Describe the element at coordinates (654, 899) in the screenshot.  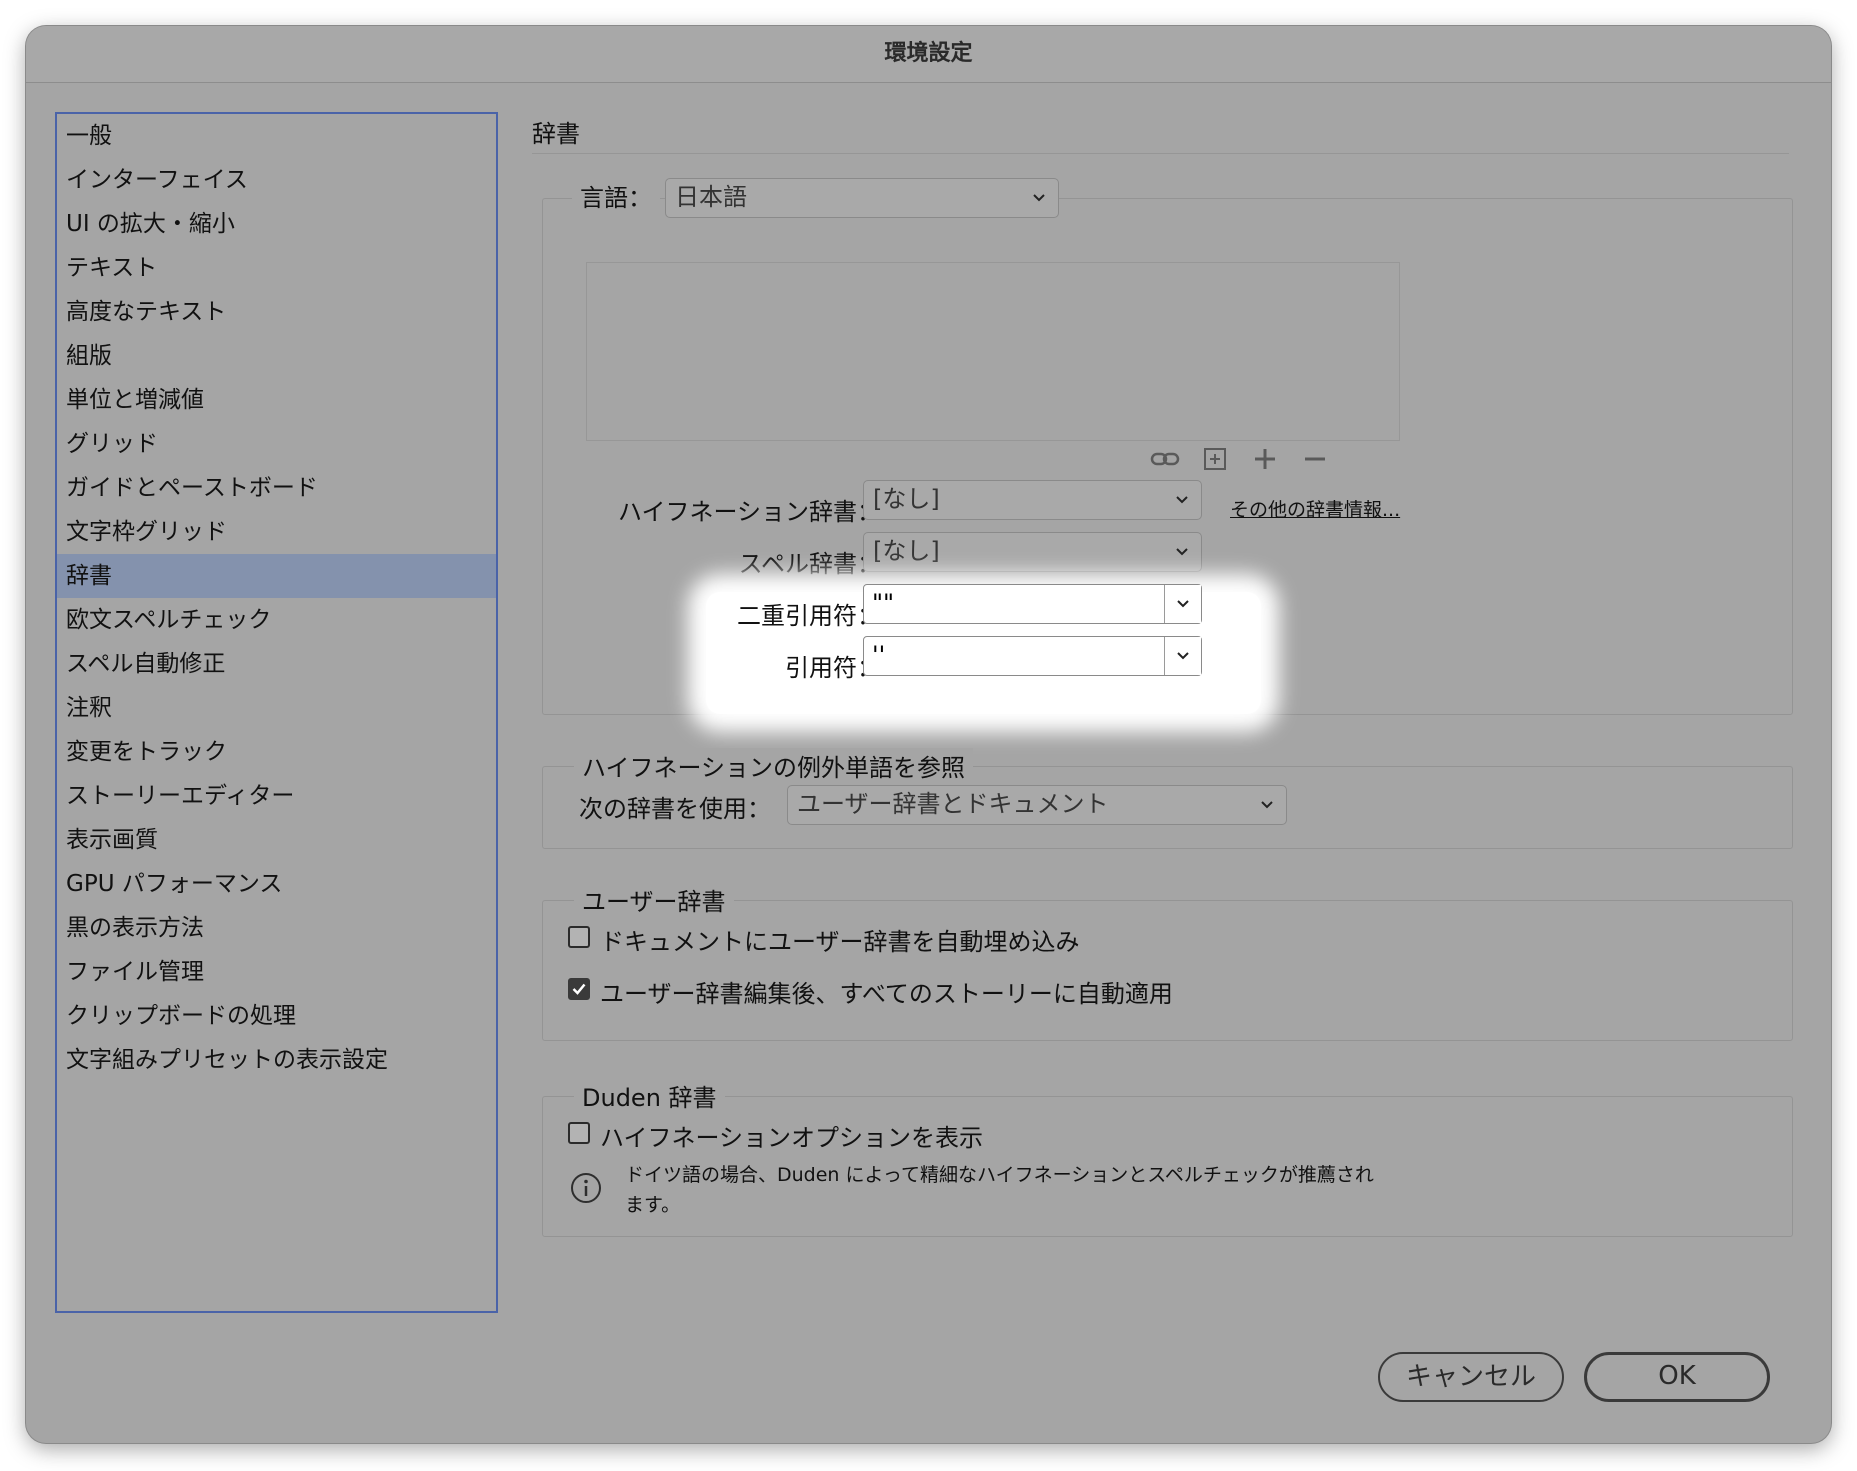
I see `user-dict-legend: ユーザー辞書` at that location.